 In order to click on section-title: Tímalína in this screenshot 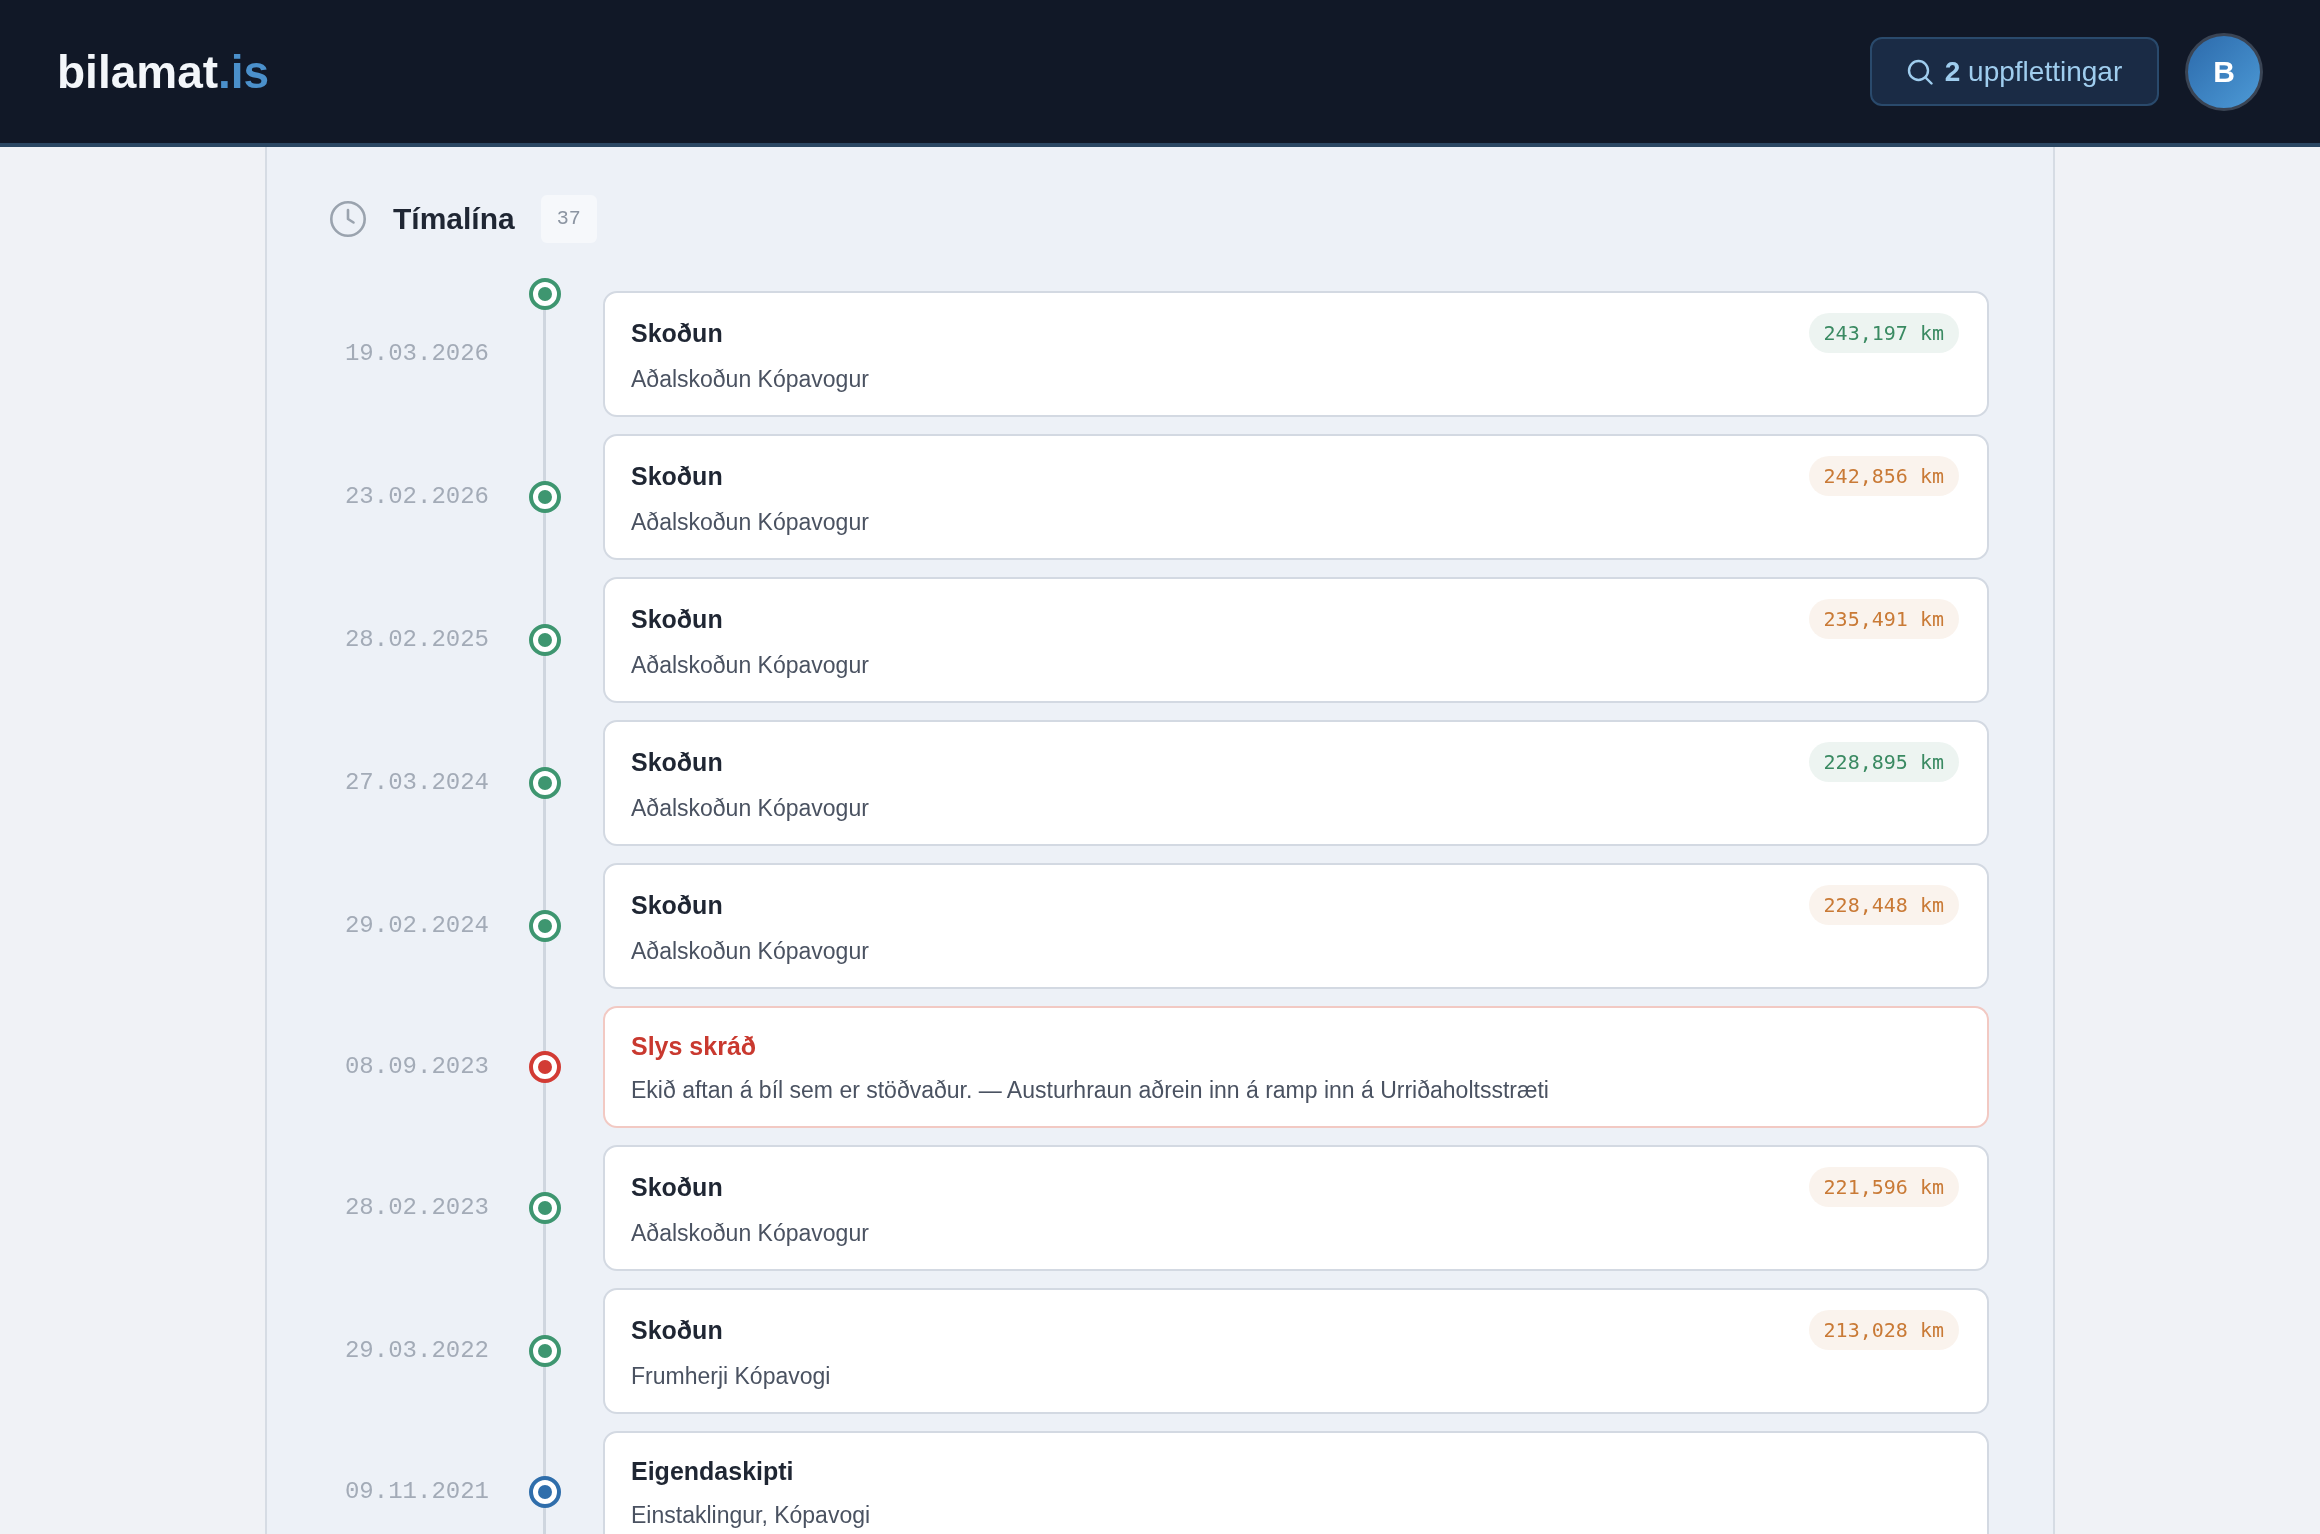, I will do `click(454, 219)`.